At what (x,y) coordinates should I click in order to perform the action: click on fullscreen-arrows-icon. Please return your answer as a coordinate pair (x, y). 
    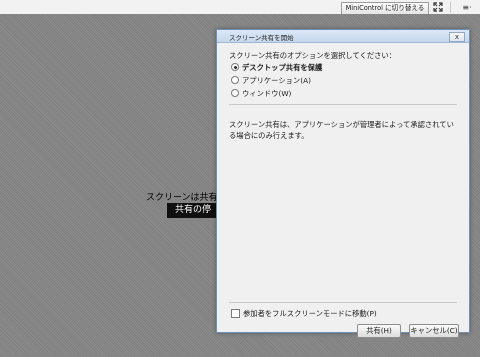
    Looking at the image, I should click on (438, 7).